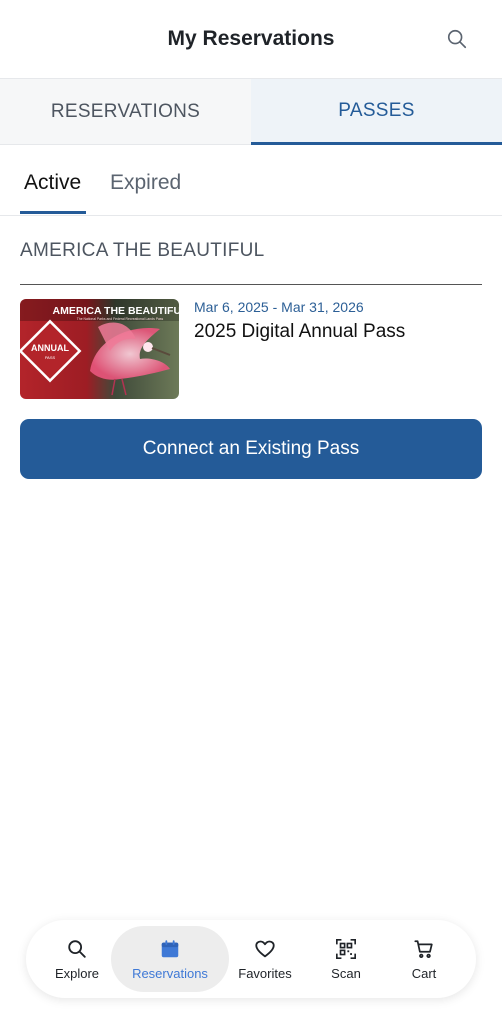 The height and width of the screenshot is (1024, 502). Describe the element at coordinates (251, 180) in the screenshot. I see `sub-tab-bar: Active Expired` at that location.